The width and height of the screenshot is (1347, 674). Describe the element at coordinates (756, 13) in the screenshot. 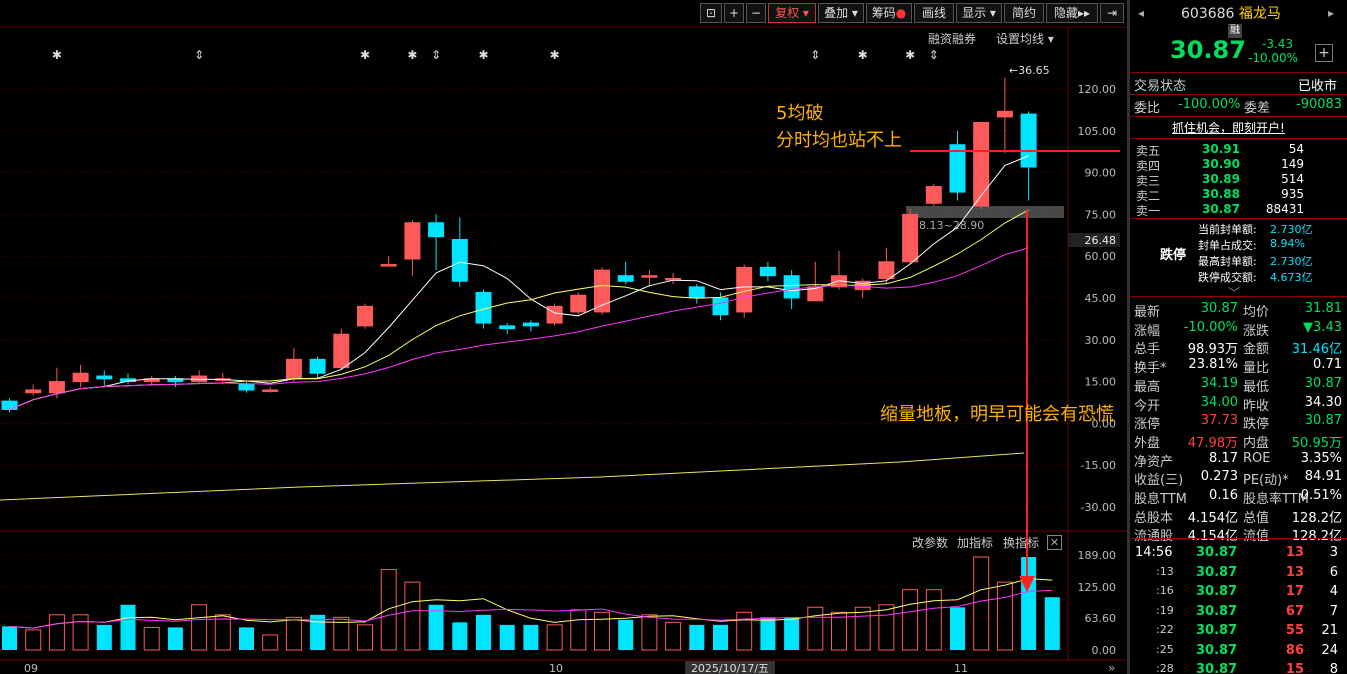

I see `zoom-out-button: −` at that location.